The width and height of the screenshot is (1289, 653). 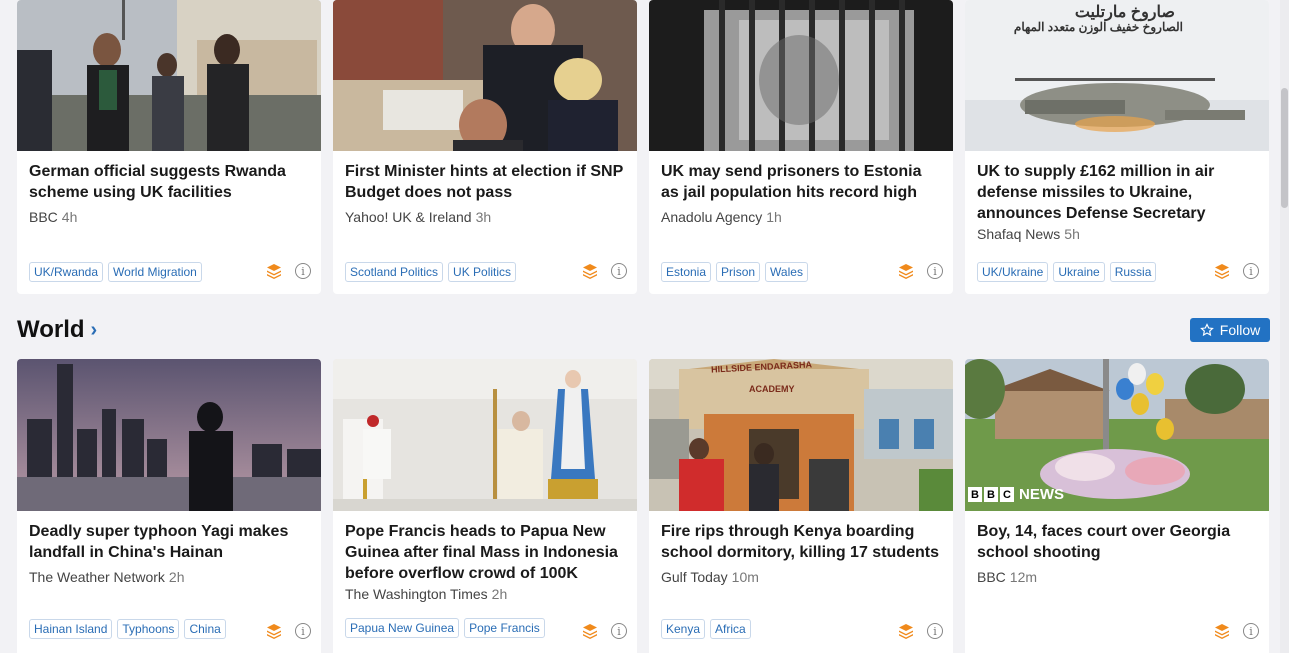 What do you see at coordinates (1072, 234) in the screenshot?
I see `timestamp: 5h` at bounding box center [1072, 234].